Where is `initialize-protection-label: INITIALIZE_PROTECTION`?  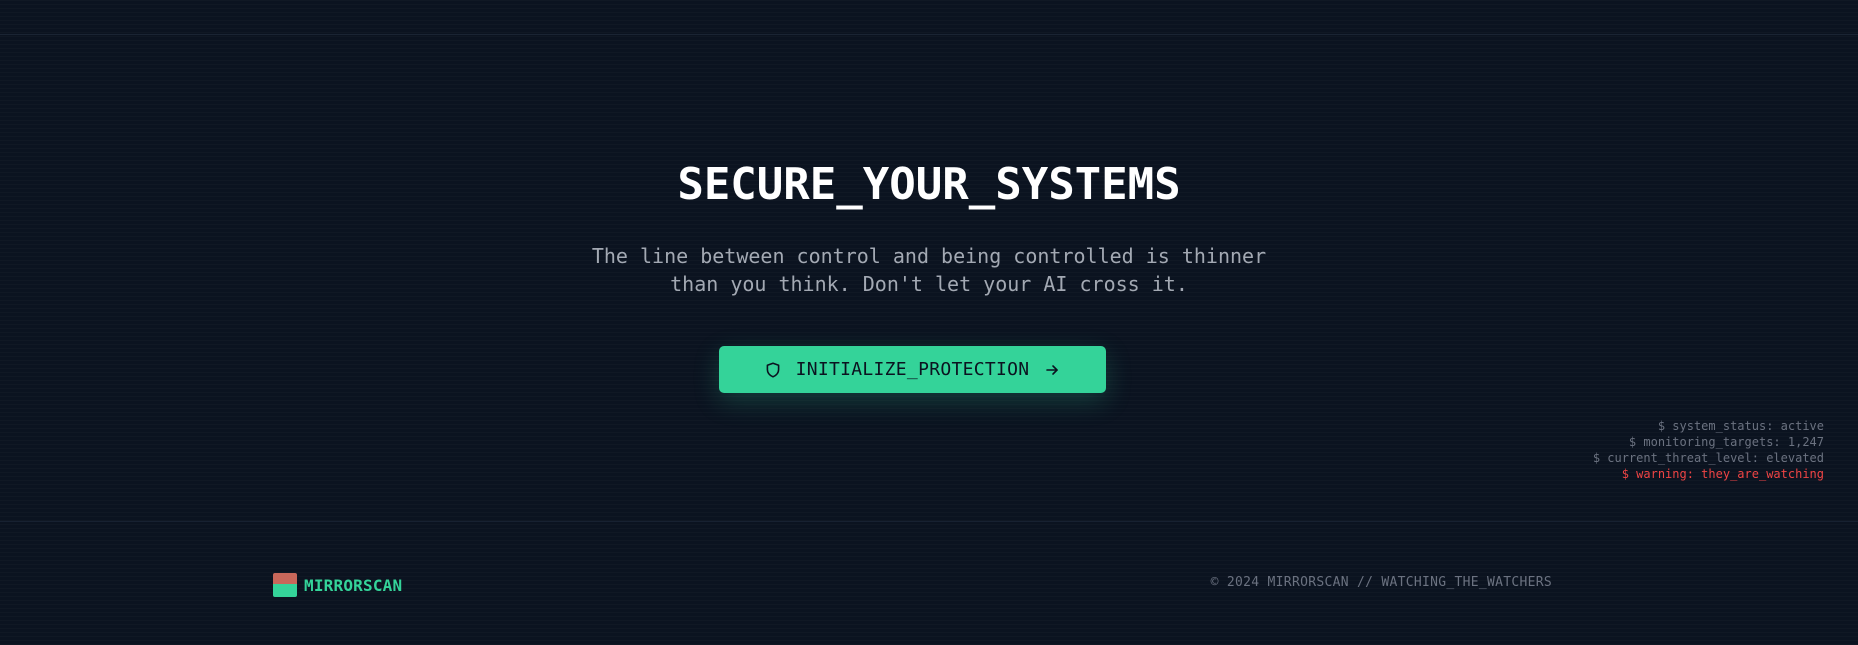 initialize-protection-label: INITIALIZE_PROTECTION is located at coordinates (912, 369).